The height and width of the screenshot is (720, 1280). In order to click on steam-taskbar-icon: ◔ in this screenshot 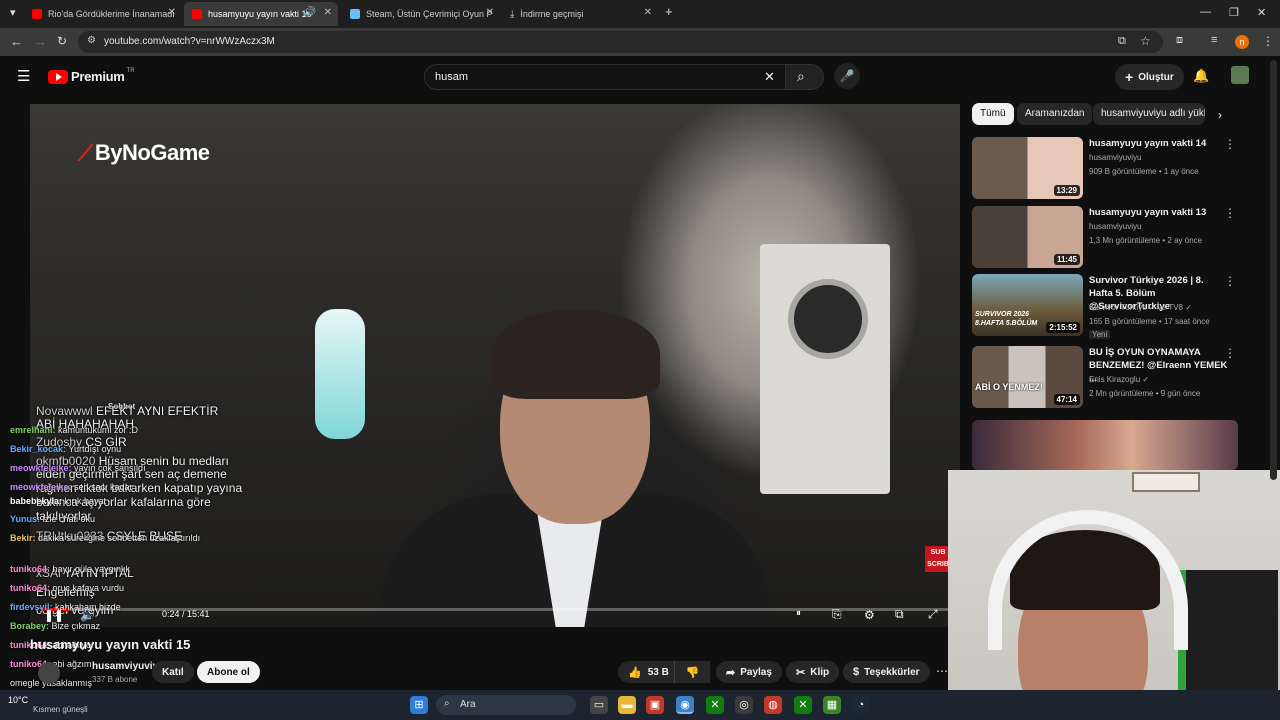, I will do `click(861, 705)`.